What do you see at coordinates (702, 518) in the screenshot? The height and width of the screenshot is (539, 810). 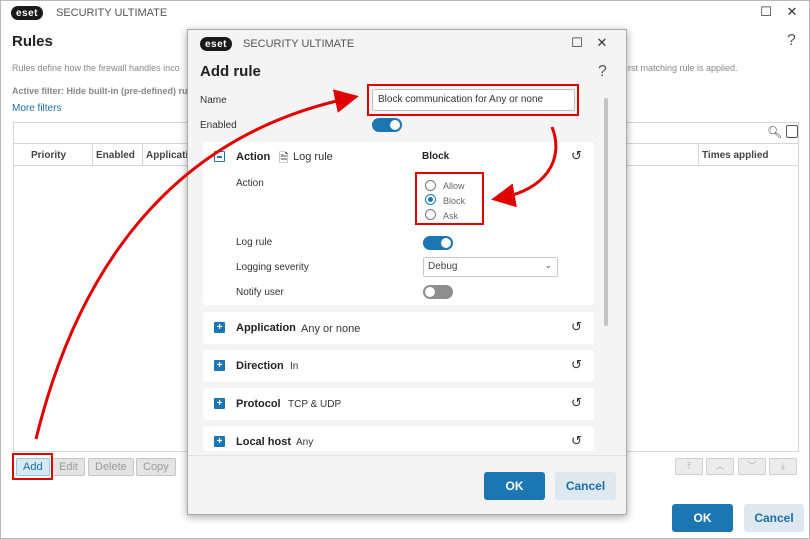 I see `main-ok-button: OK` at bounding box center [702, 518].